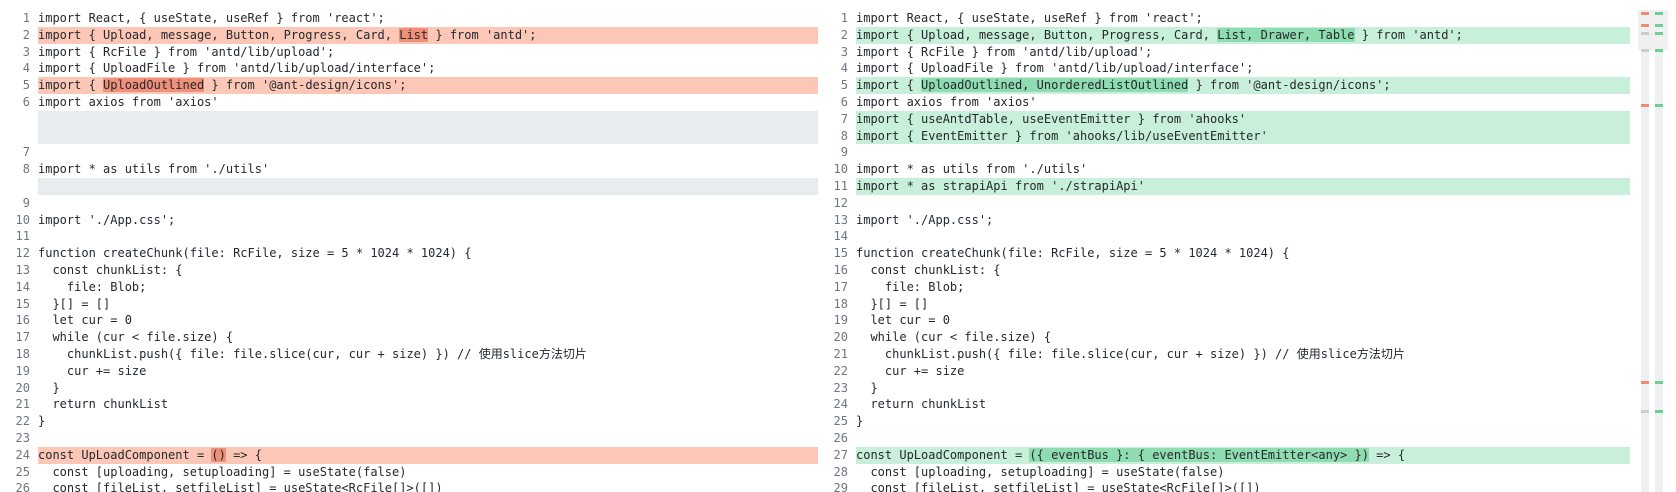  What do you see at coordinates (1224, 320) in the screenshot?
I see `code-line: 19 let cur = 0` at bounding box center [1224, 320].